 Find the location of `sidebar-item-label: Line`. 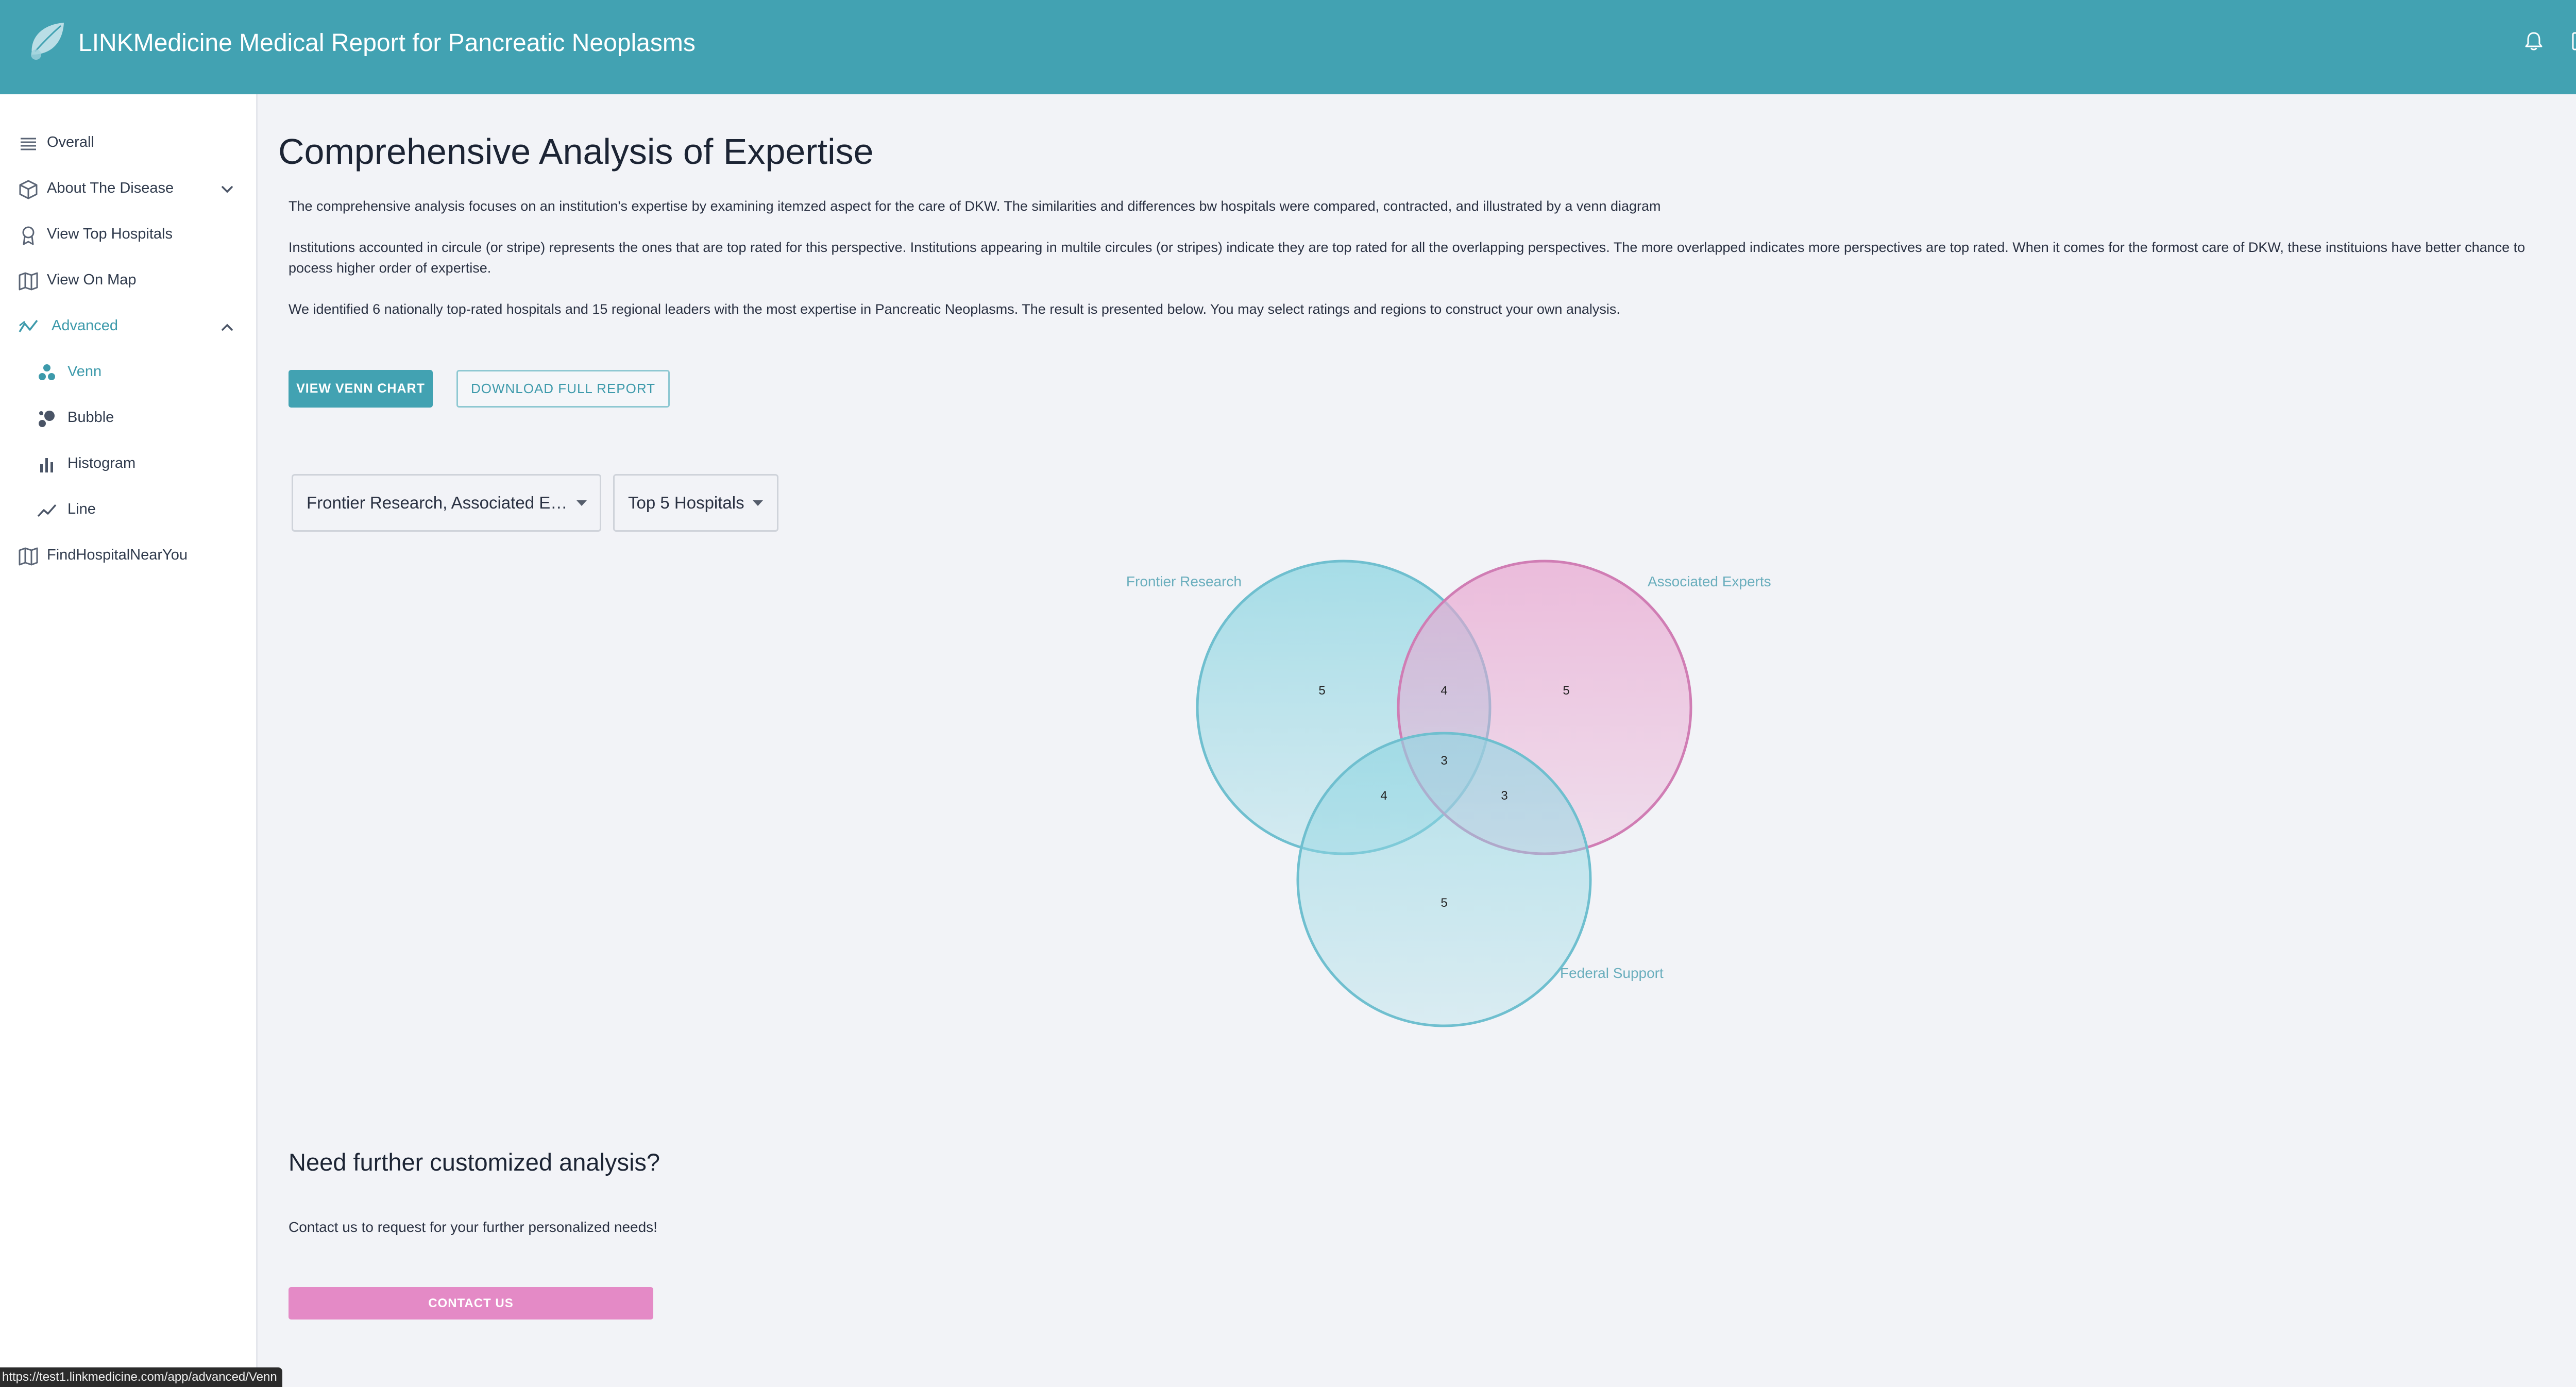

sidebar-item-label: Line is located at coordinates (81, 509).